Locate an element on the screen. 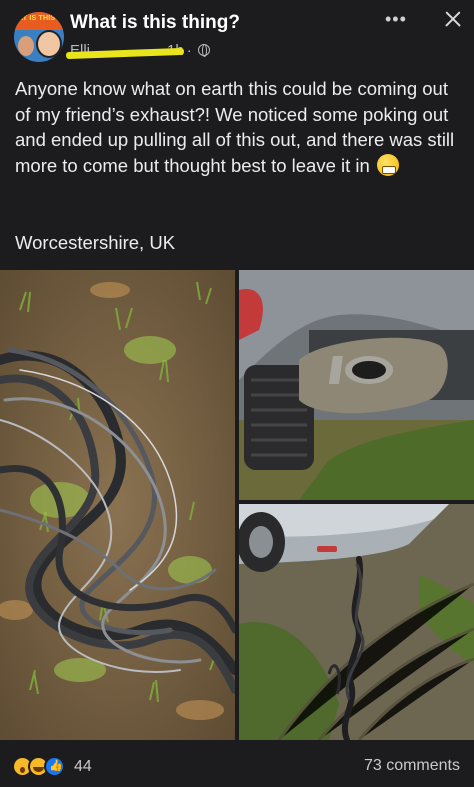 The height and width of the screenshot is (787, 474). reaction-count: 44 is located at coordinates (83, 766).